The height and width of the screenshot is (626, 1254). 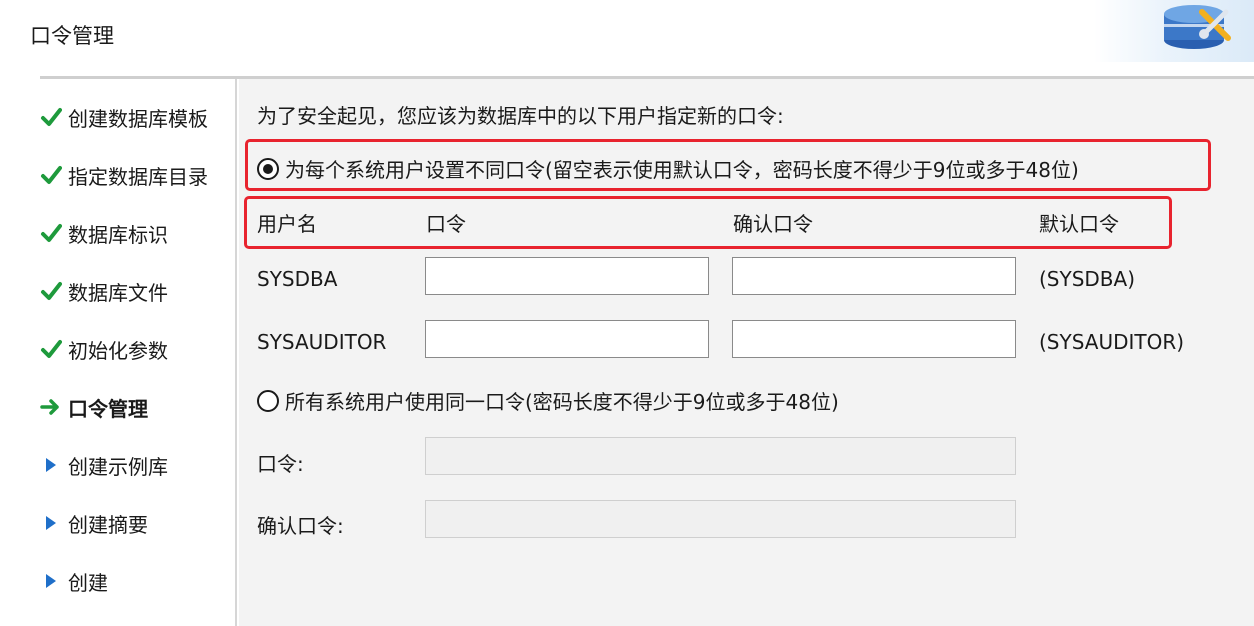 What do you see at coordinates (72, 36) in the screenshot?
I see `page-title: 口令管理` at bounding box center [72, 36].